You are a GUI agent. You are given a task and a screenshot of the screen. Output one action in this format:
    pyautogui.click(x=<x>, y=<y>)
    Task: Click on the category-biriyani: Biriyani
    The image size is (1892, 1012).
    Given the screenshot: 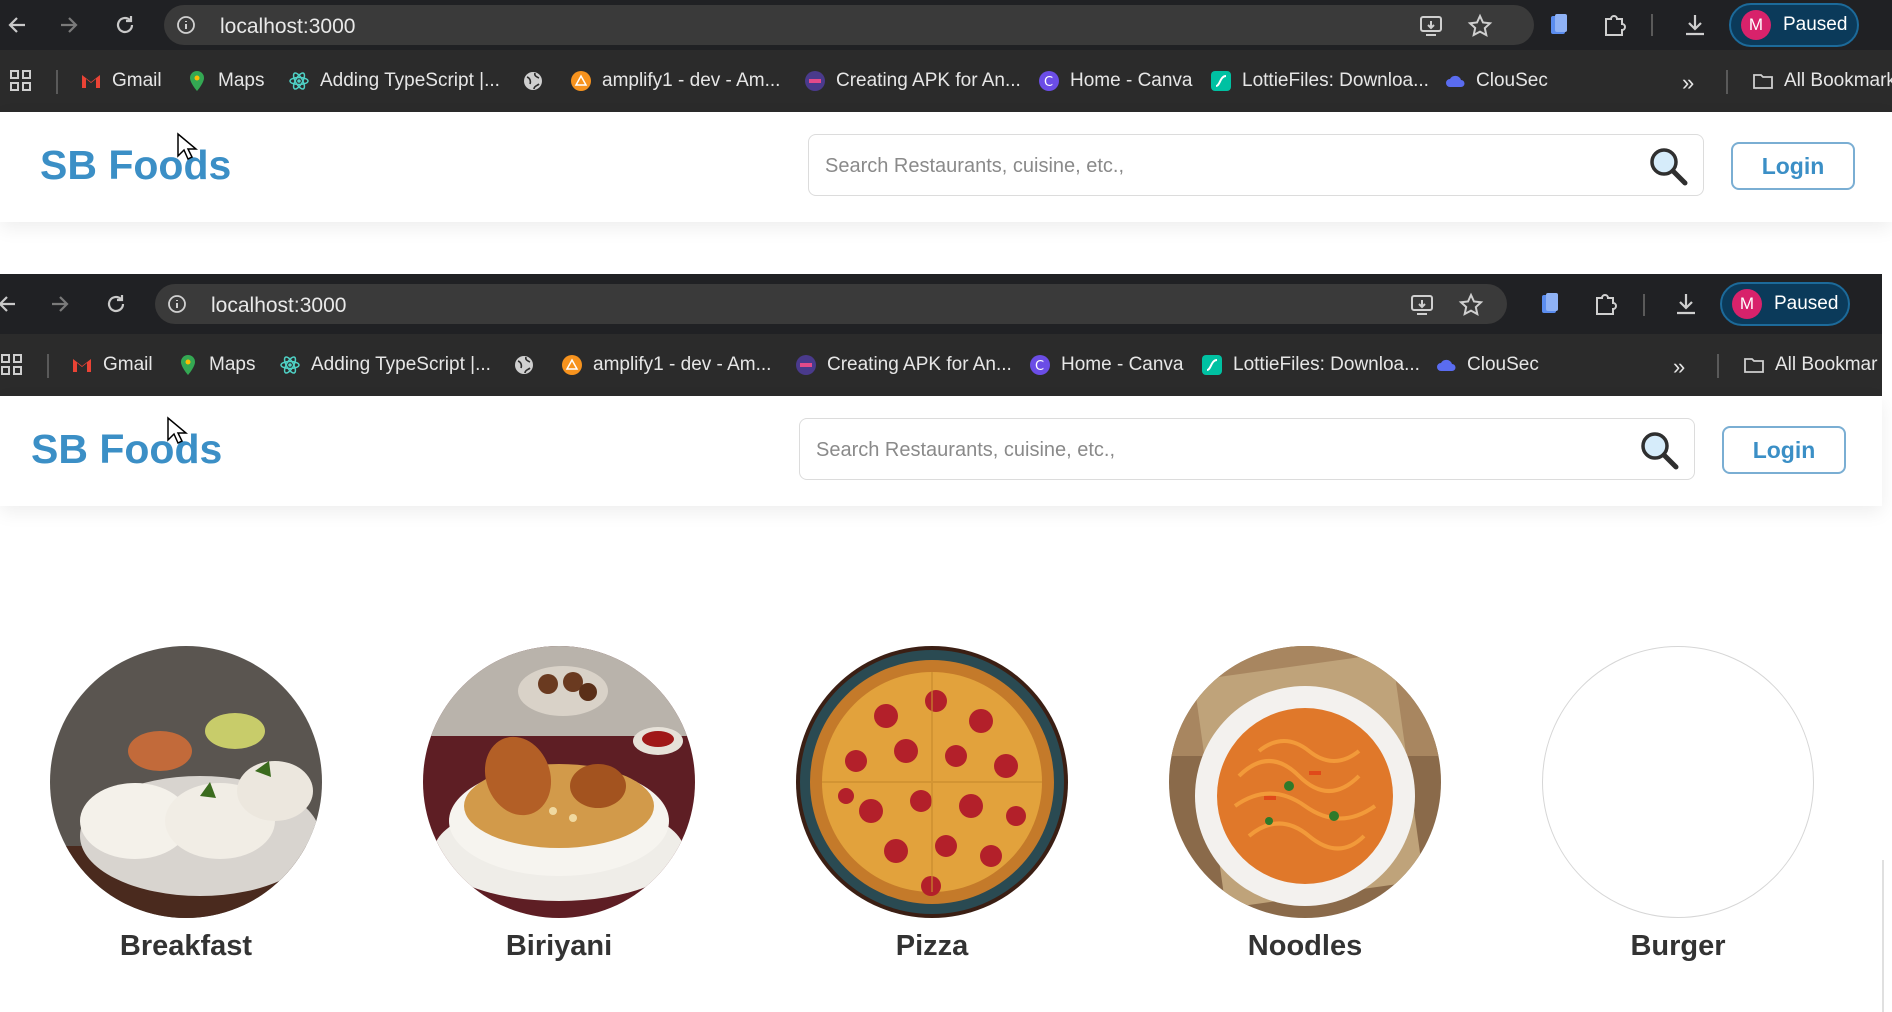 What is the action you would take?
    pyautogui.click(x=559, y=804)
    